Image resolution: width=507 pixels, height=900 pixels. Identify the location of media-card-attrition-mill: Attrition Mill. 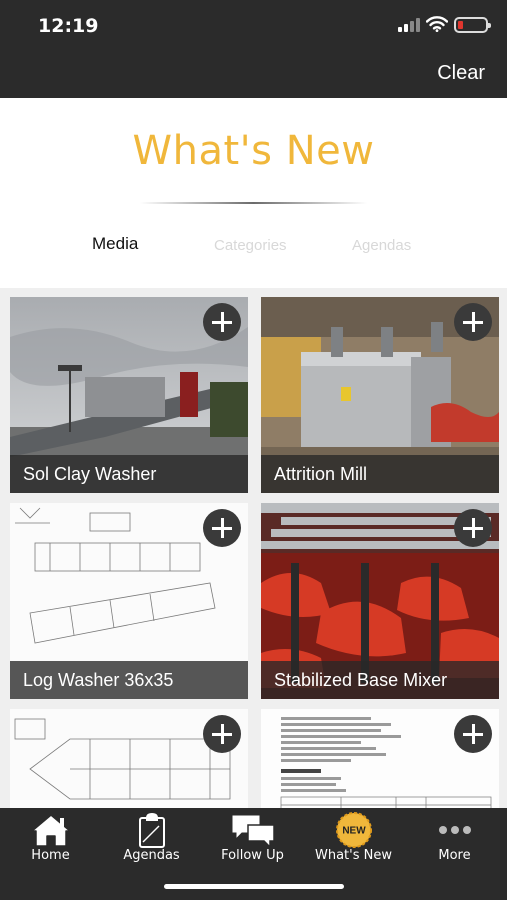
(380, 395).